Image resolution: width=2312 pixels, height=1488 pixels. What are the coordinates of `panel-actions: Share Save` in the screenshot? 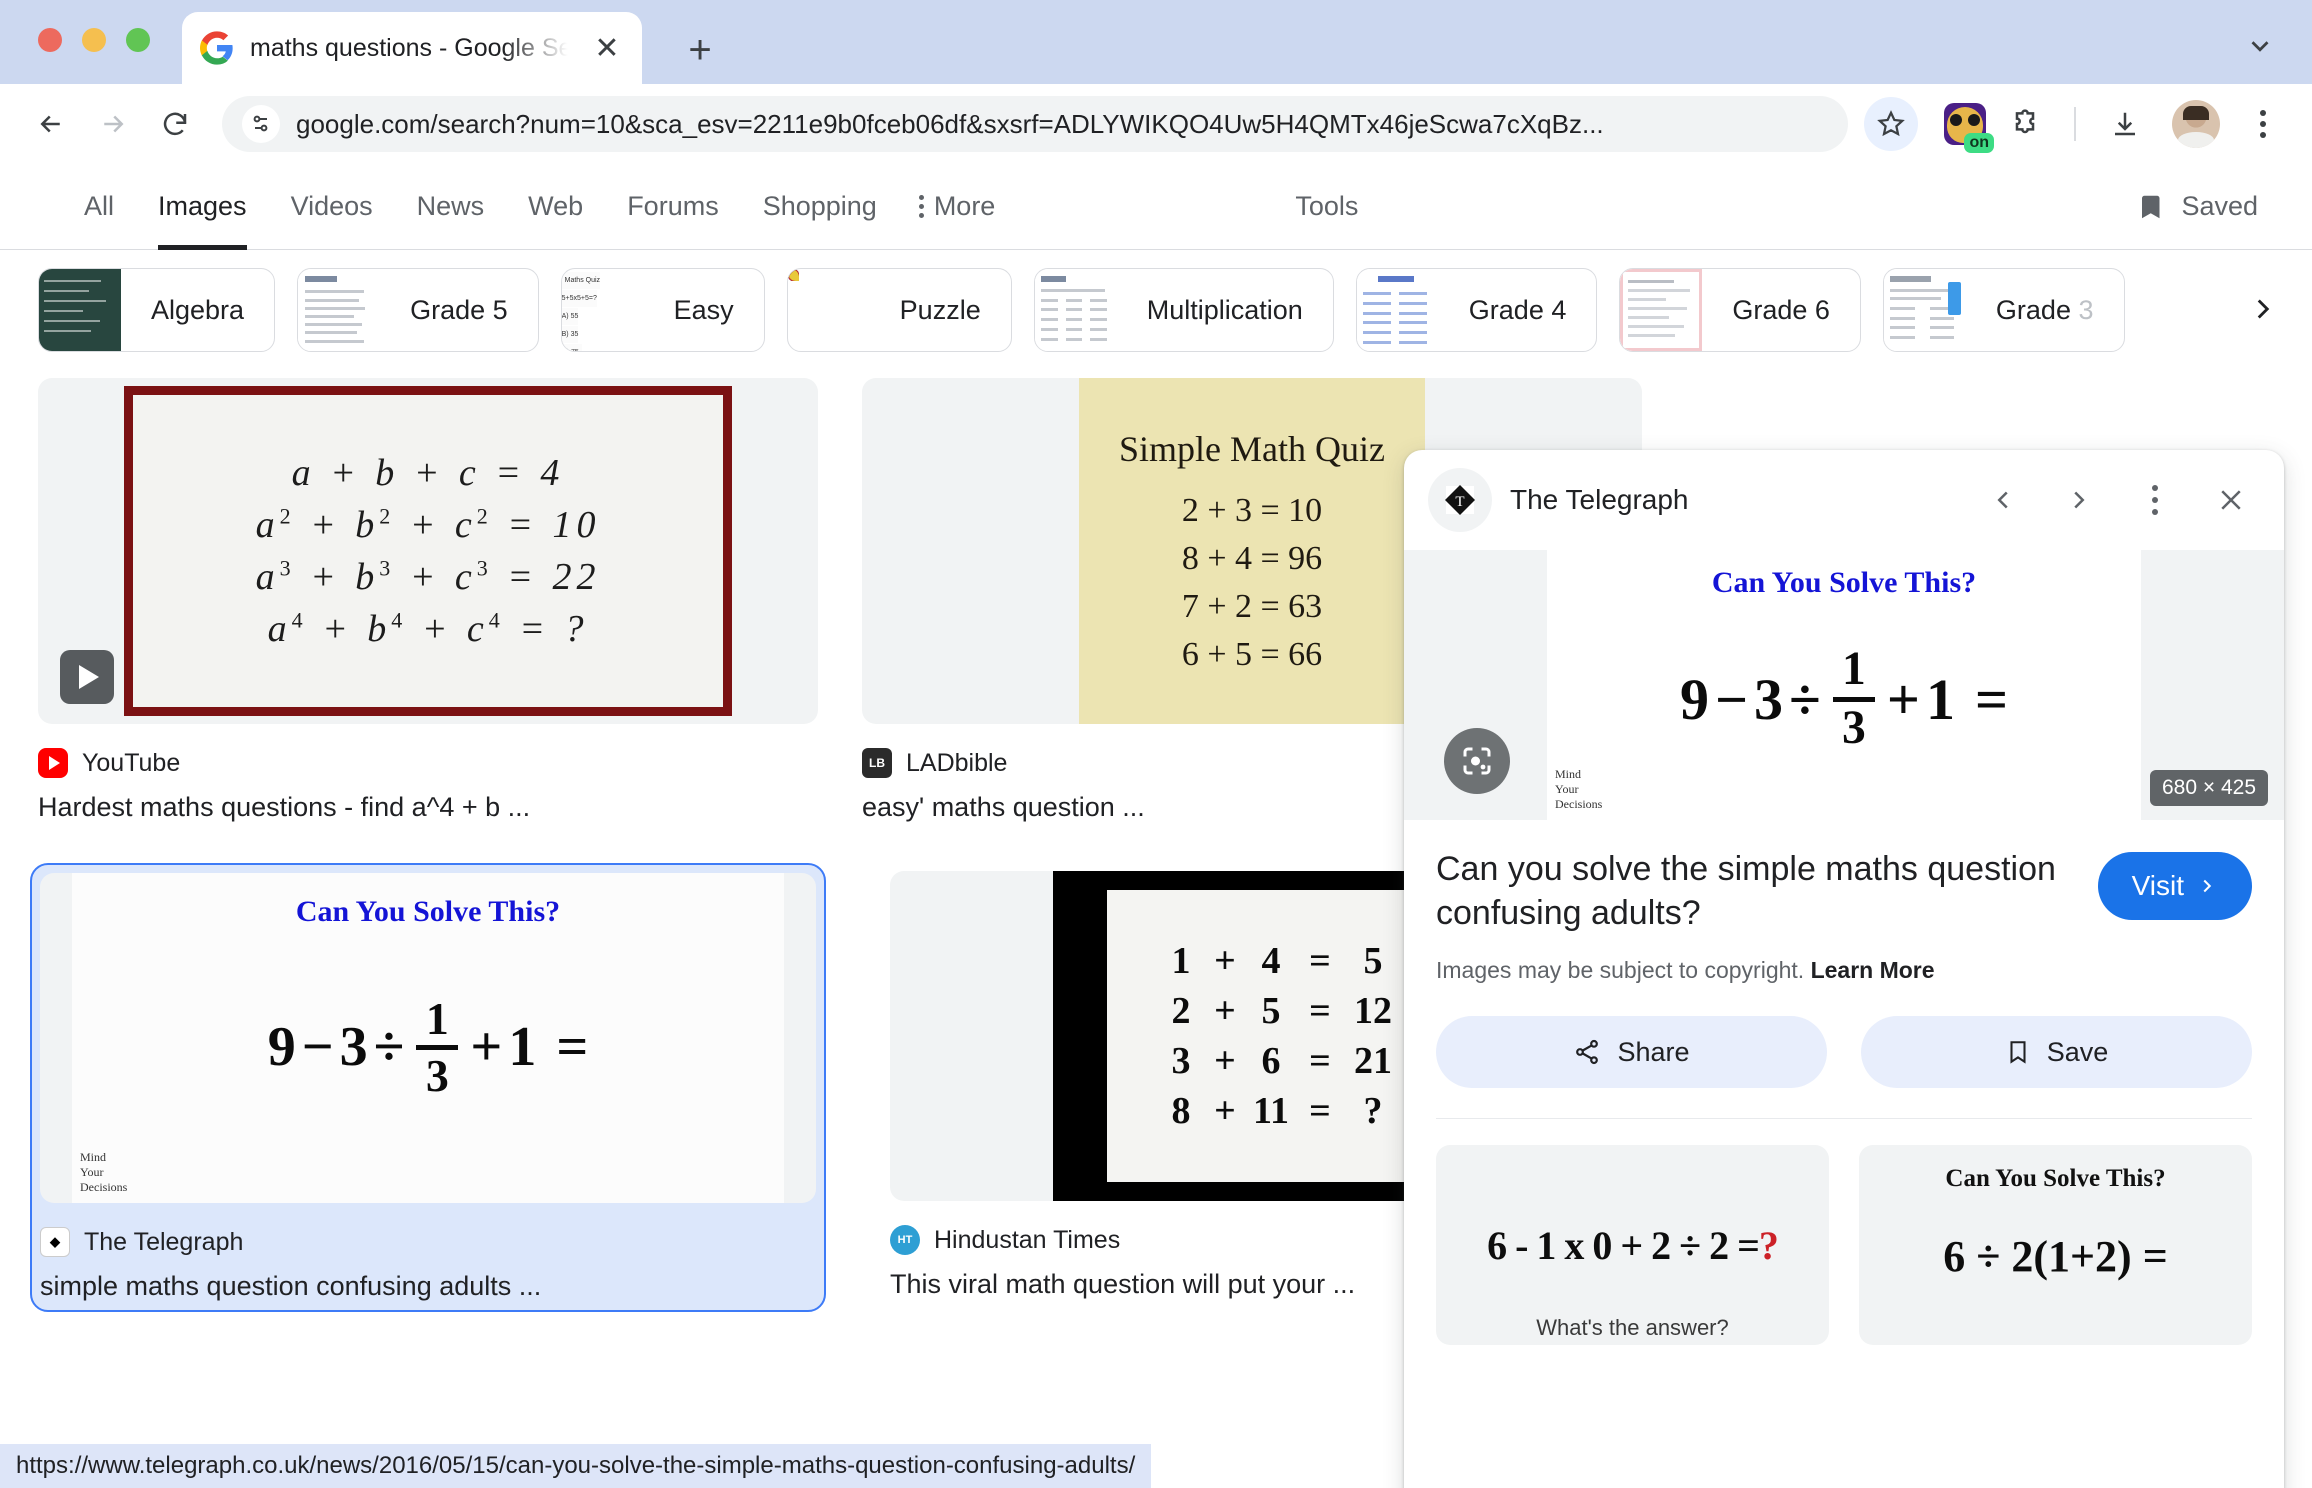 It's located at (1844, 1068).